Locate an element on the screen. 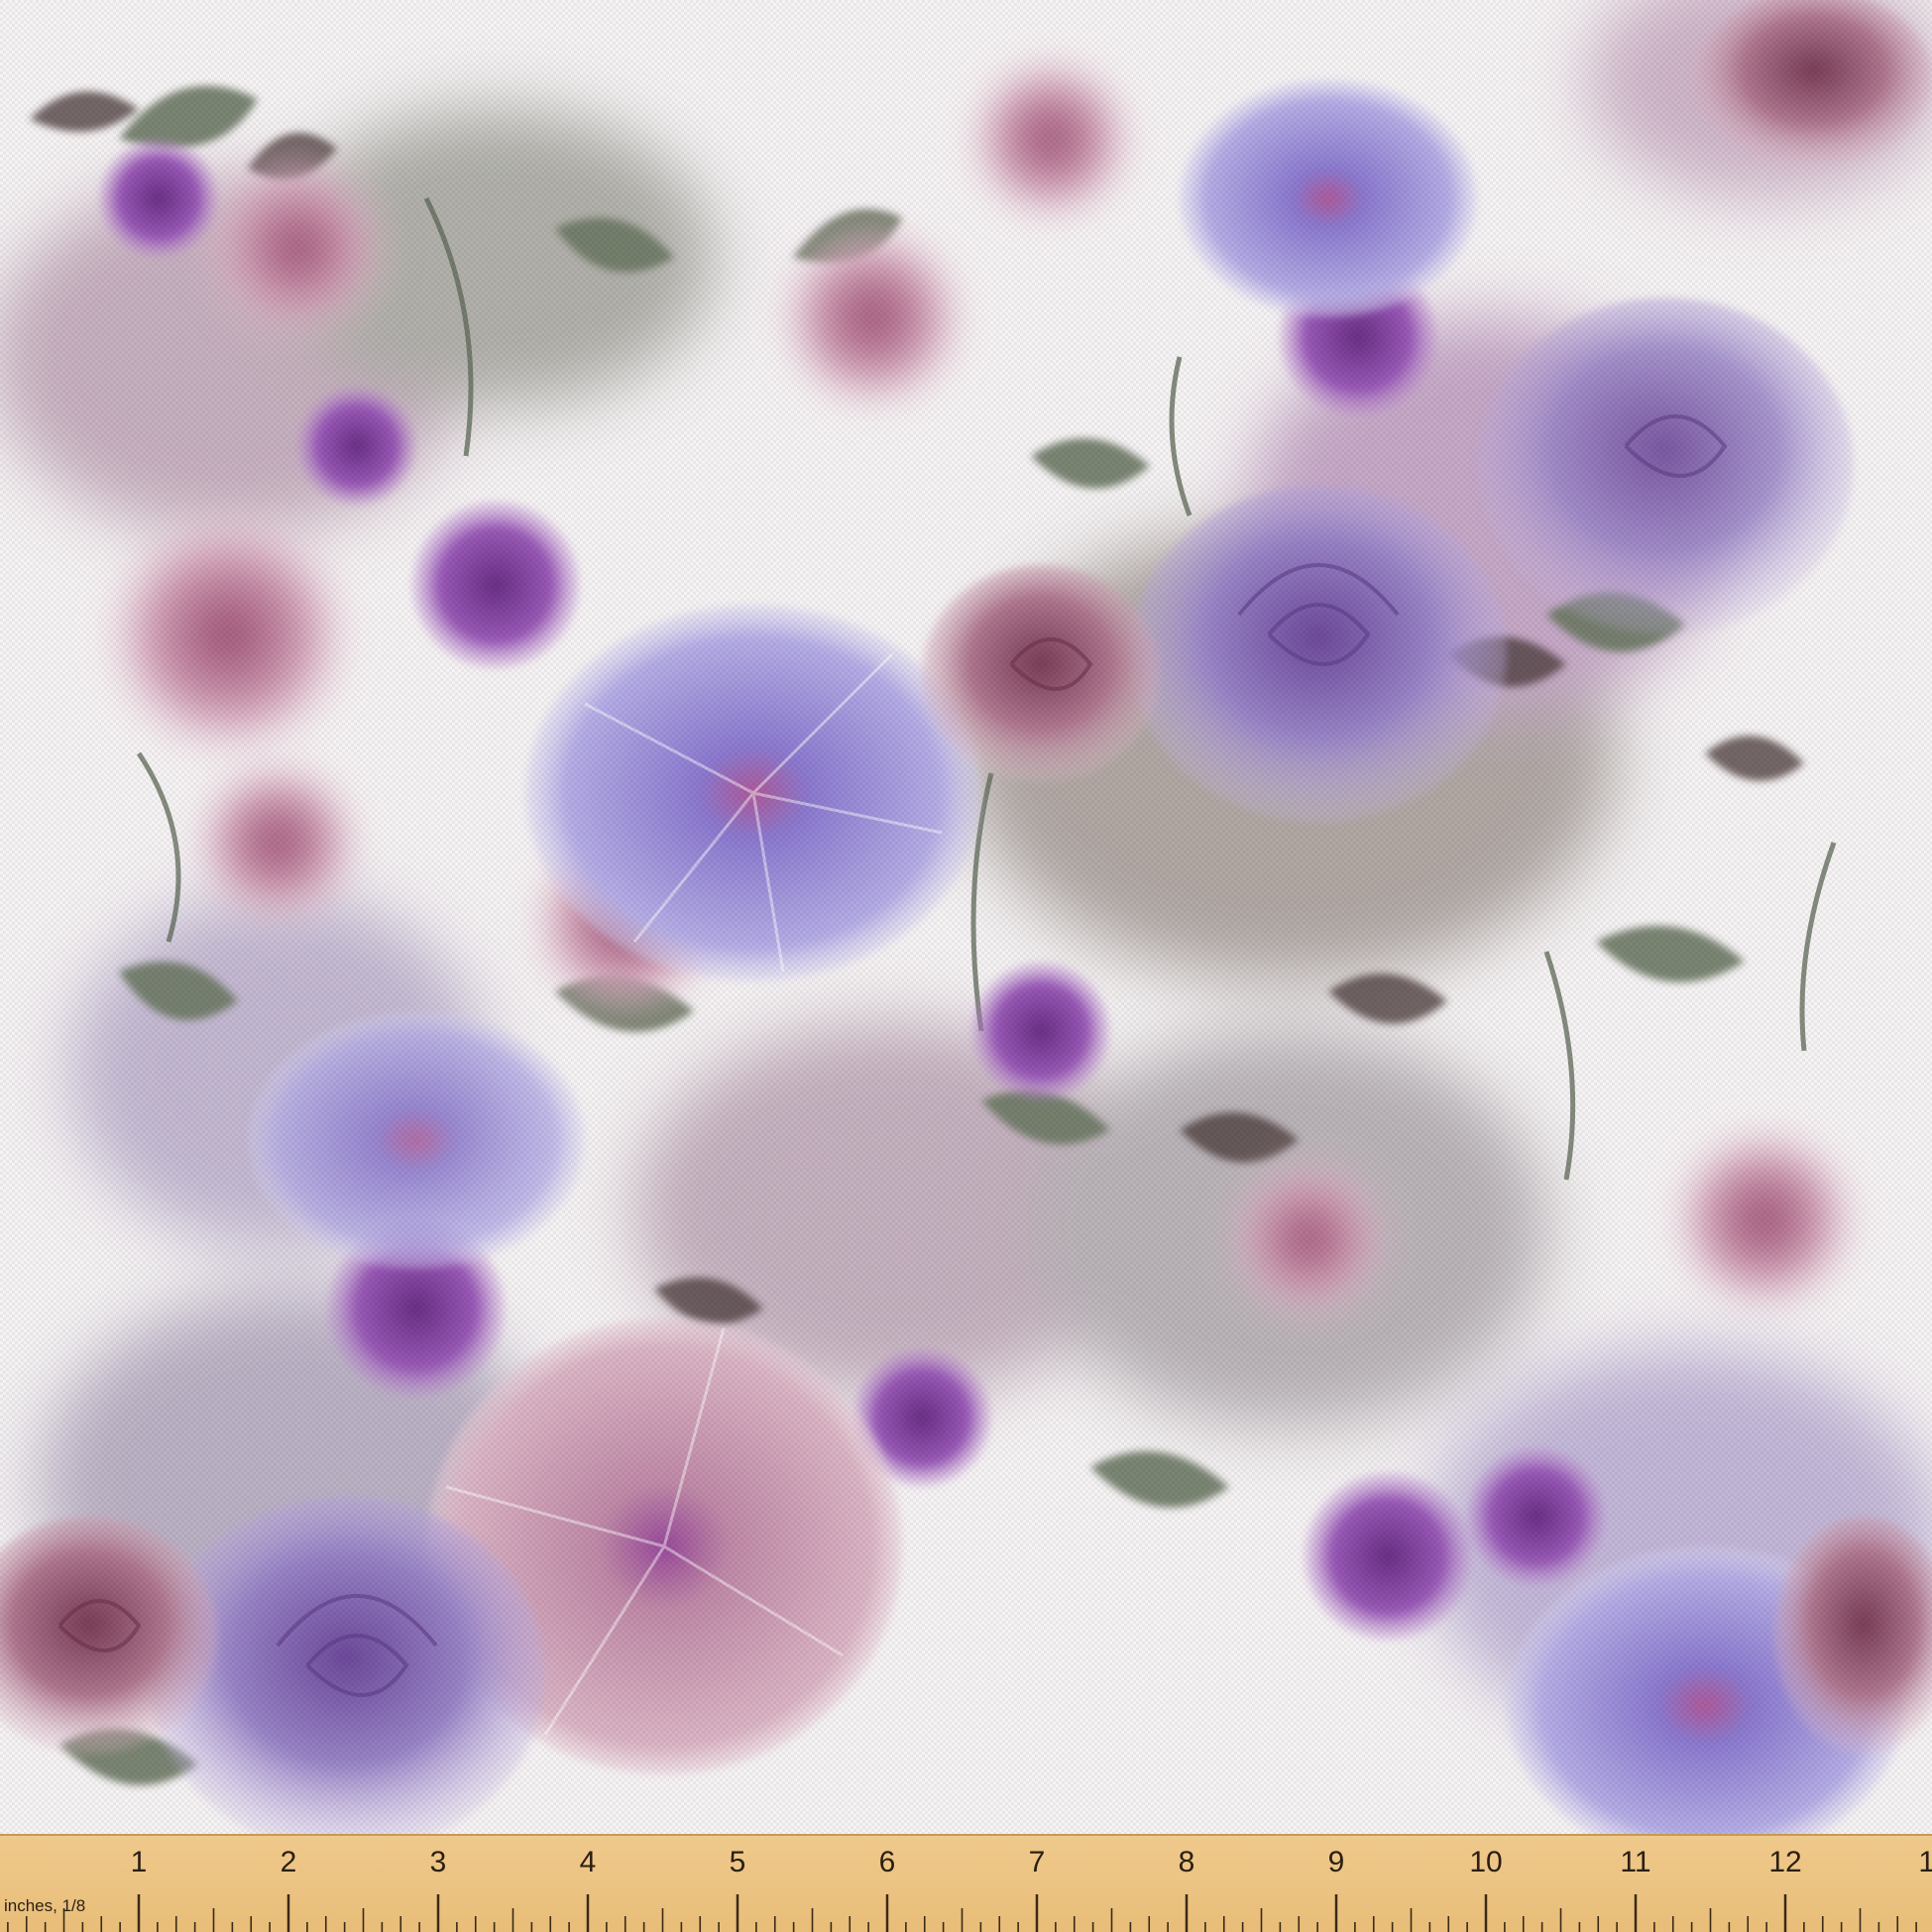 This screenshot has width=1932, height=1932. ruler-number: 11 is located at coordinates (1635, 1862).